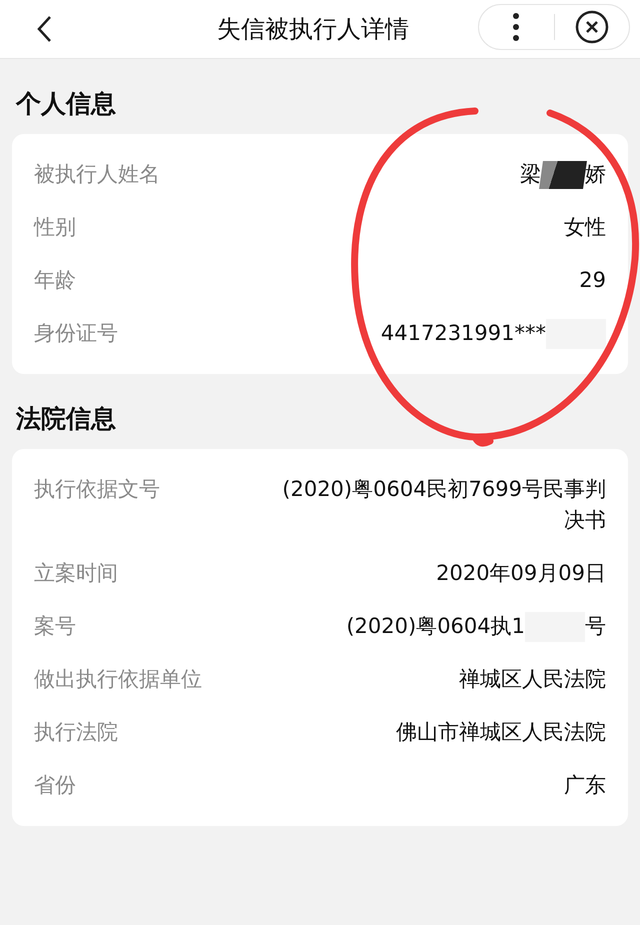  Describe the element at coordinates (595, 174) in the screenshot. I see `field-value: 娇` at that location.